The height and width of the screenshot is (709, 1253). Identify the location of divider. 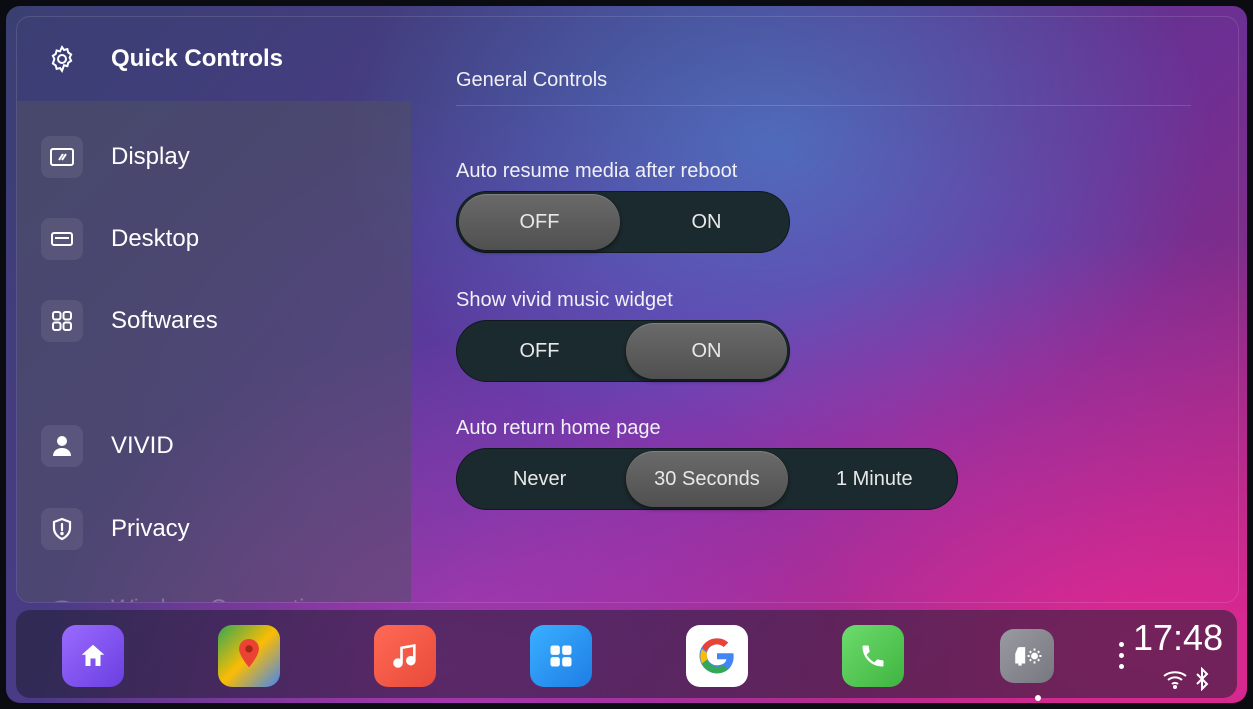
(823, 105).